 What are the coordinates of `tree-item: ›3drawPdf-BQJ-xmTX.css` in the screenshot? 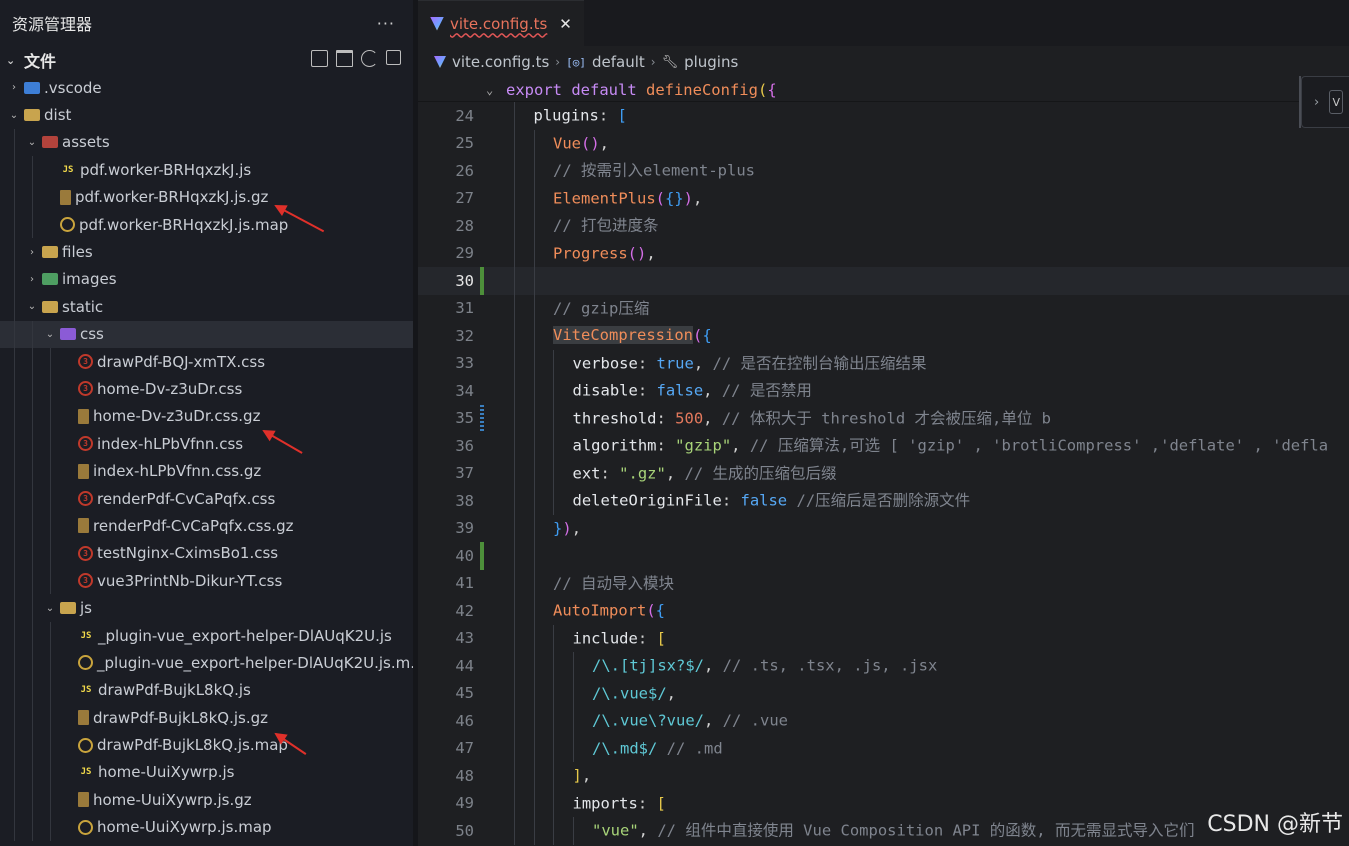 It's located at (206, 361).